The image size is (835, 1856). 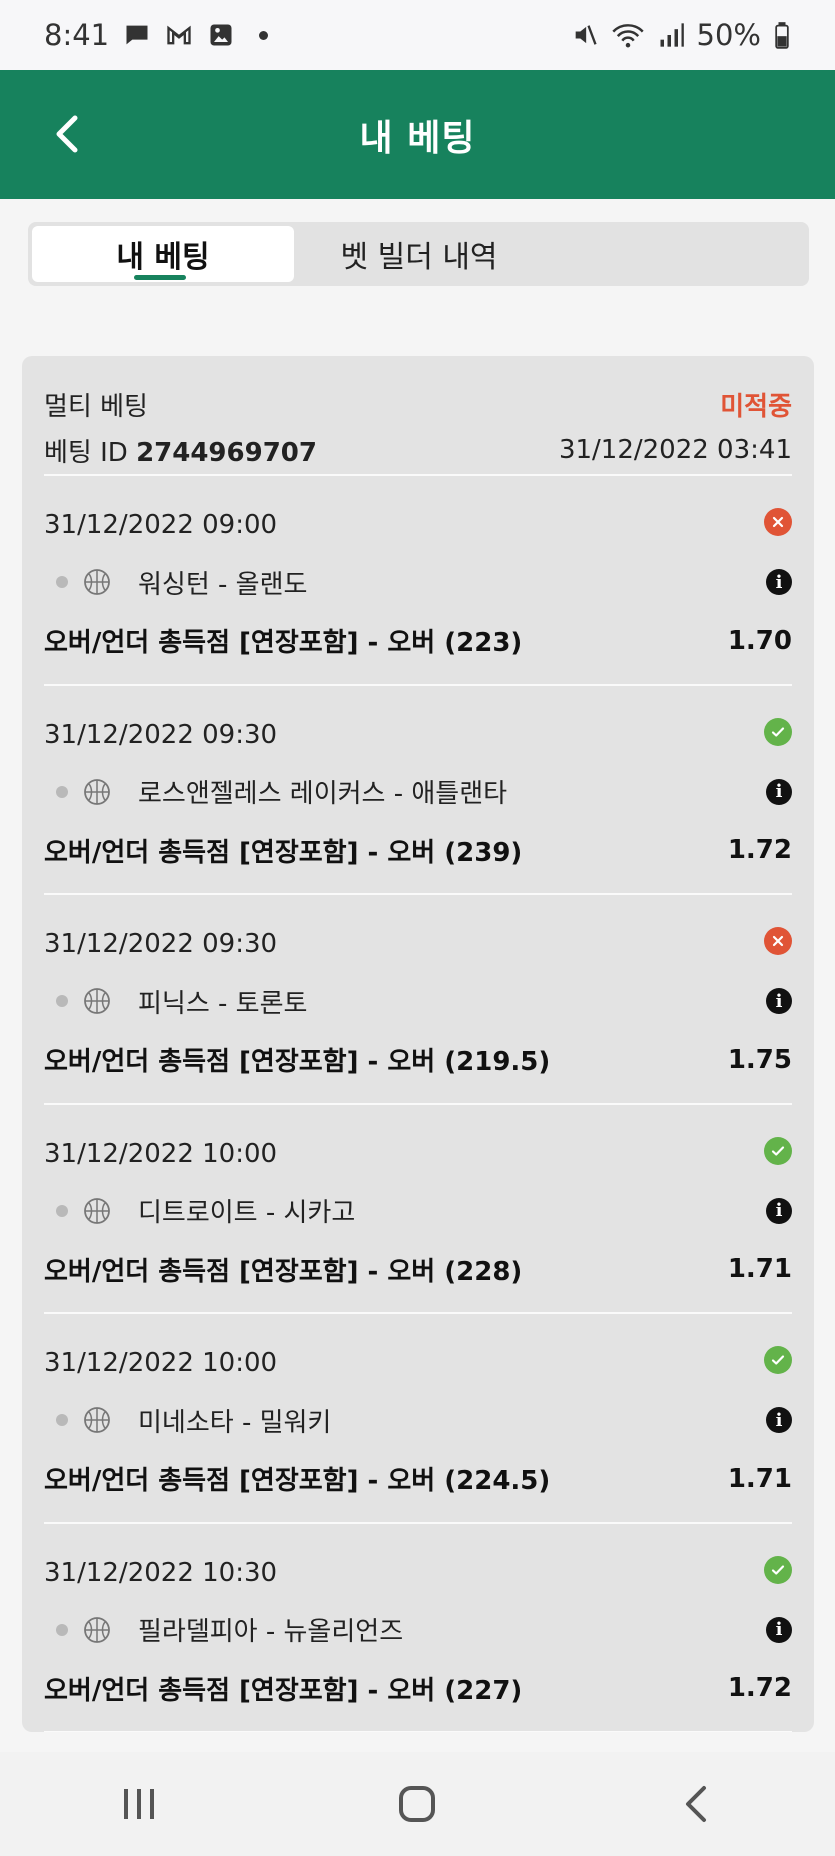 What do you see at coordinates (424, 582) in the screenshot?
I see `match-row: 워싱턴 - 올랜도 i` at bounding box center [424, 582].